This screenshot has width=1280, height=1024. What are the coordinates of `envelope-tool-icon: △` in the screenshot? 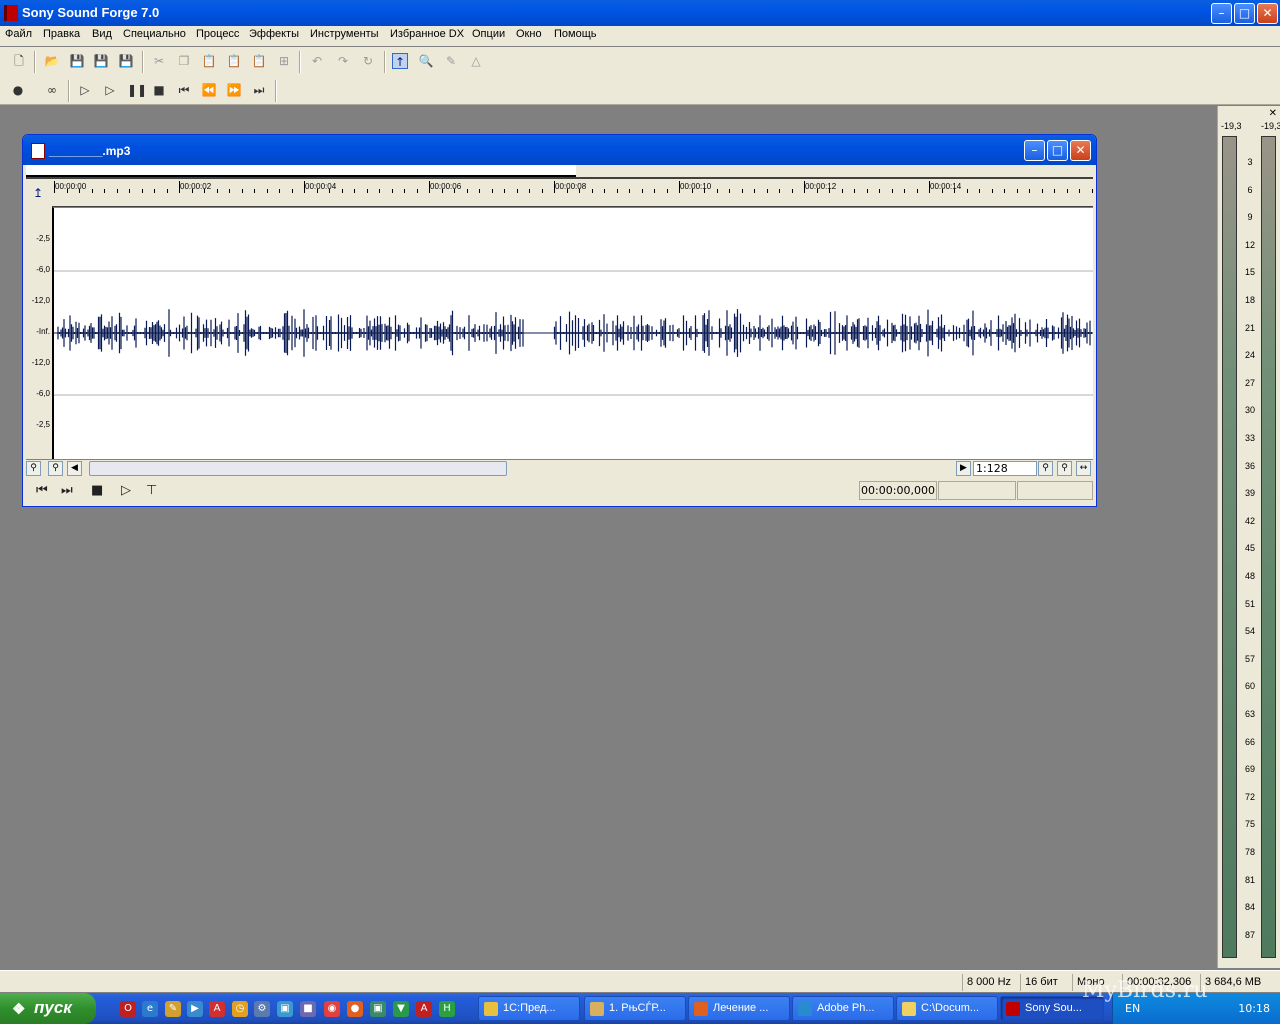 It's located at (476, 61).